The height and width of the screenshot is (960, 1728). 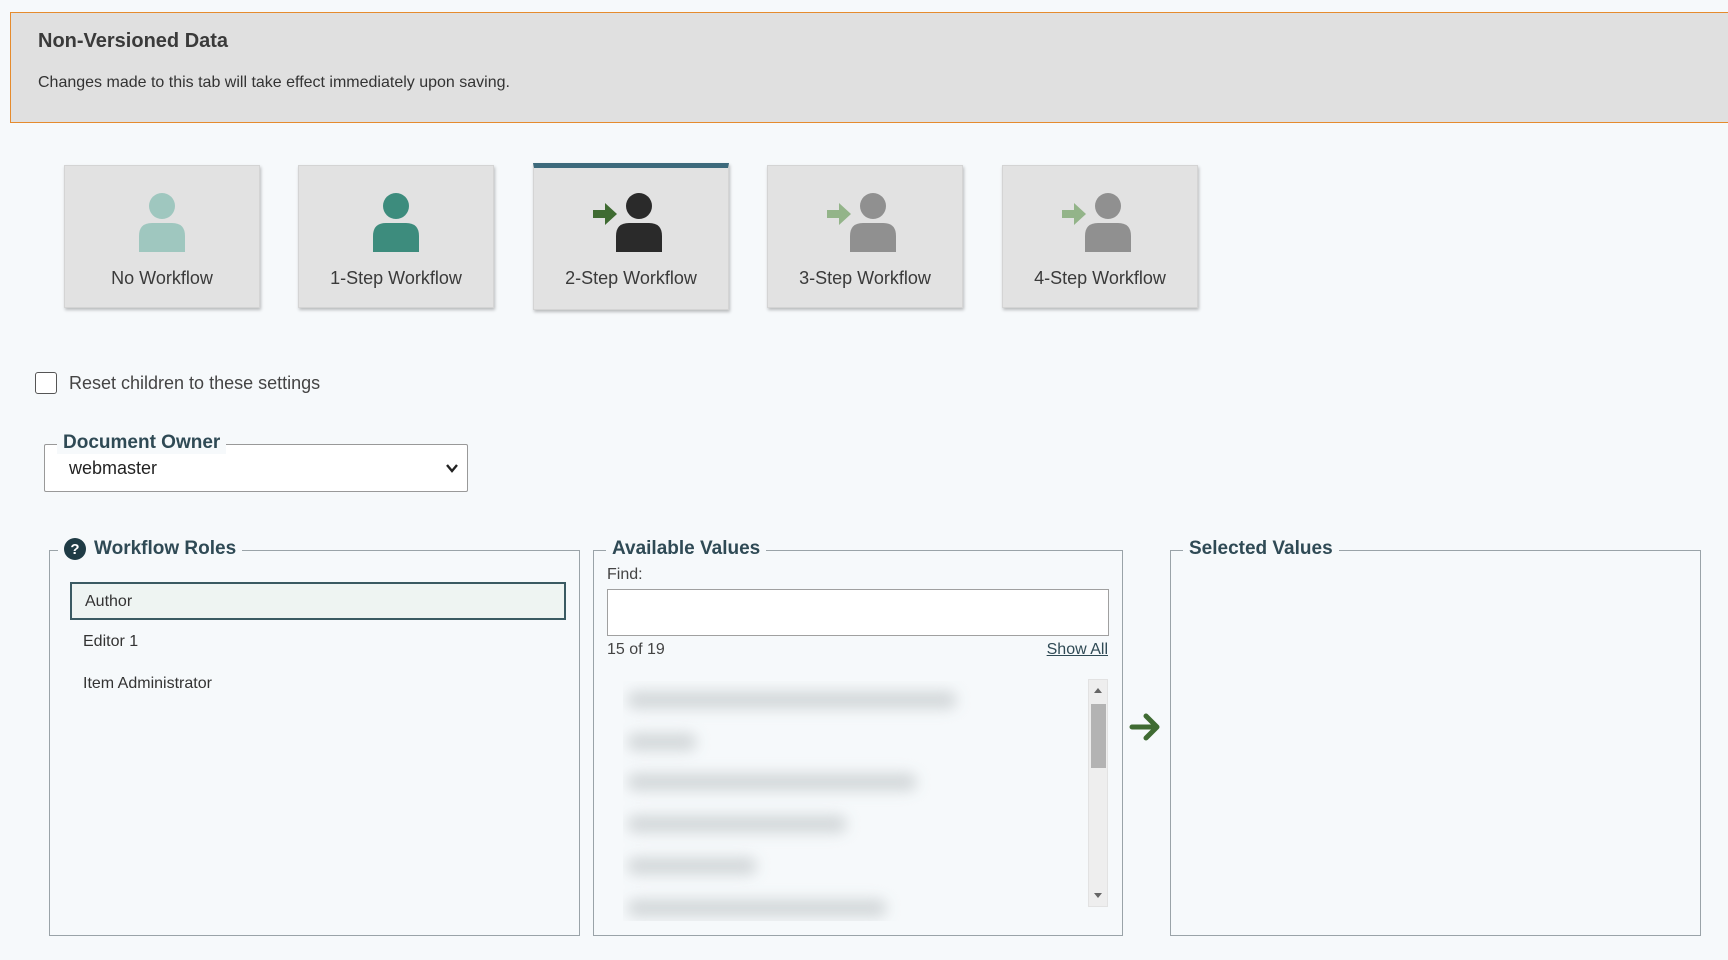 What do you see at coordinates (318, 643) in the screenshot?
I see `role-item-editor-1: Editor 1` at bounding box center [318, 643].